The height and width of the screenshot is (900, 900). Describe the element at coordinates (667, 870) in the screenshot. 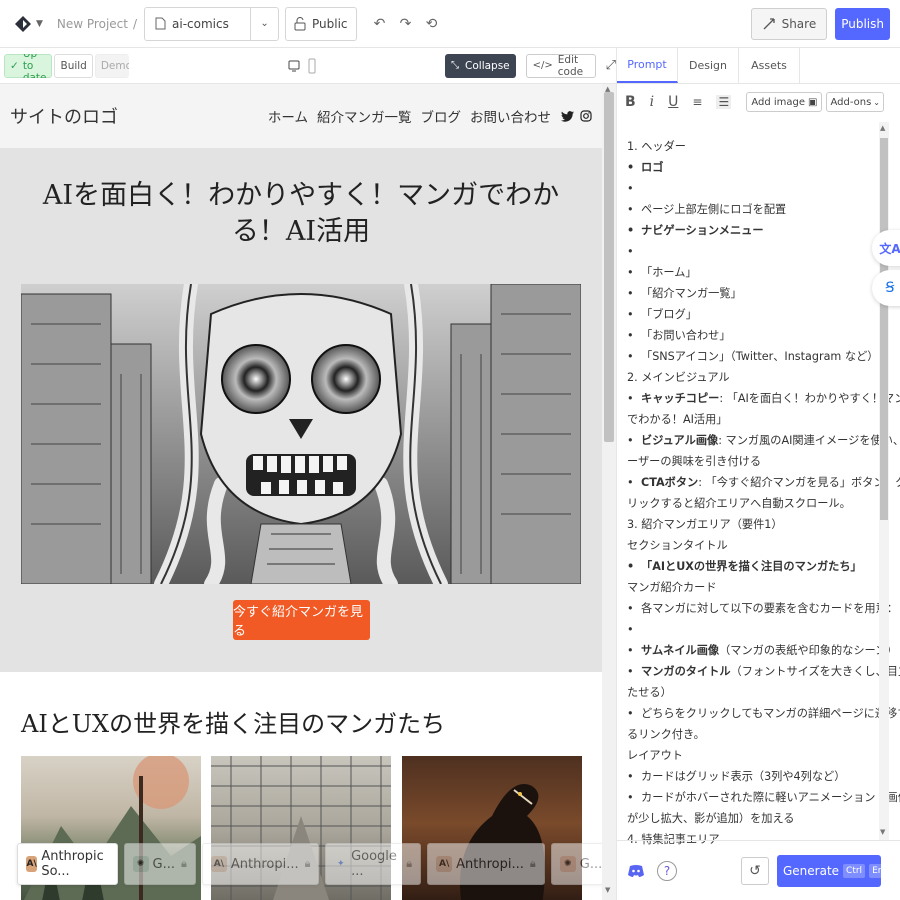

I see `help-icon: ?` at that location.